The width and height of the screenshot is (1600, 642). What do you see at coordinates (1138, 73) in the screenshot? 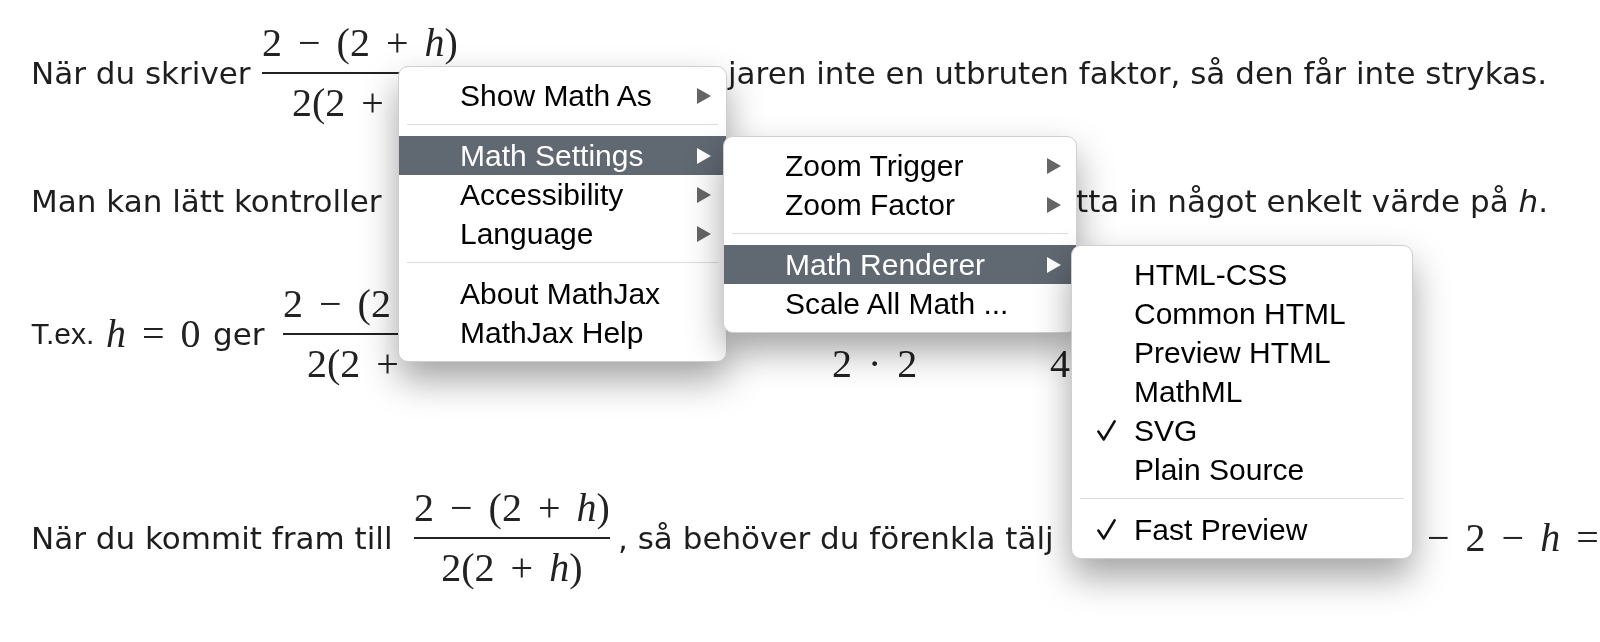
I see `body-text: jaren inte en utbruten faktor, så den får inte strykas.` at bounding box center [1138, 73].